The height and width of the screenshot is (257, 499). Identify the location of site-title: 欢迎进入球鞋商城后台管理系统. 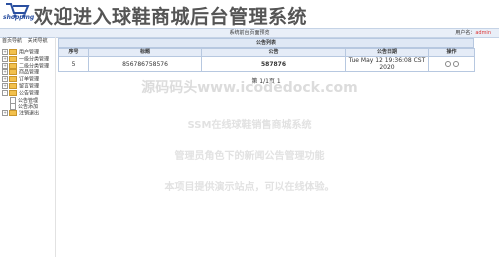
(171, 17).